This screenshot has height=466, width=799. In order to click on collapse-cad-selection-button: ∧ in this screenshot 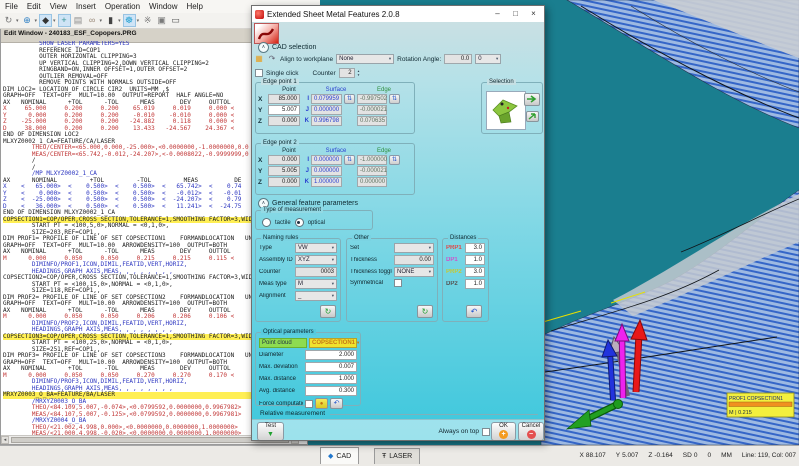, I will do `click(263, 47)`.